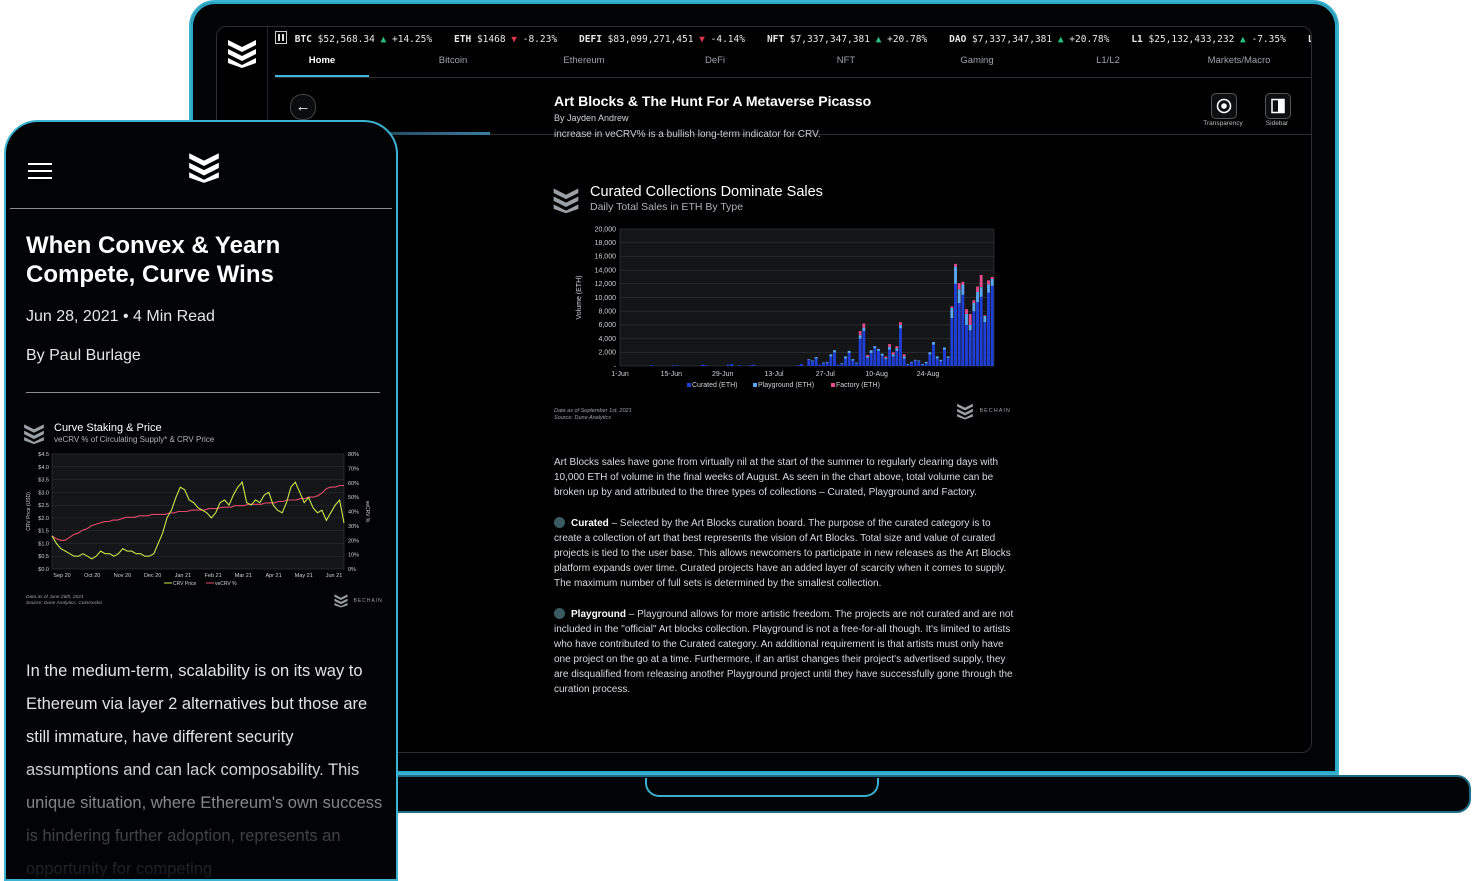 The height and width of the screenshot is (881, 1472). I want to click on triangle-down-icon: ▼, so click(702, 39).